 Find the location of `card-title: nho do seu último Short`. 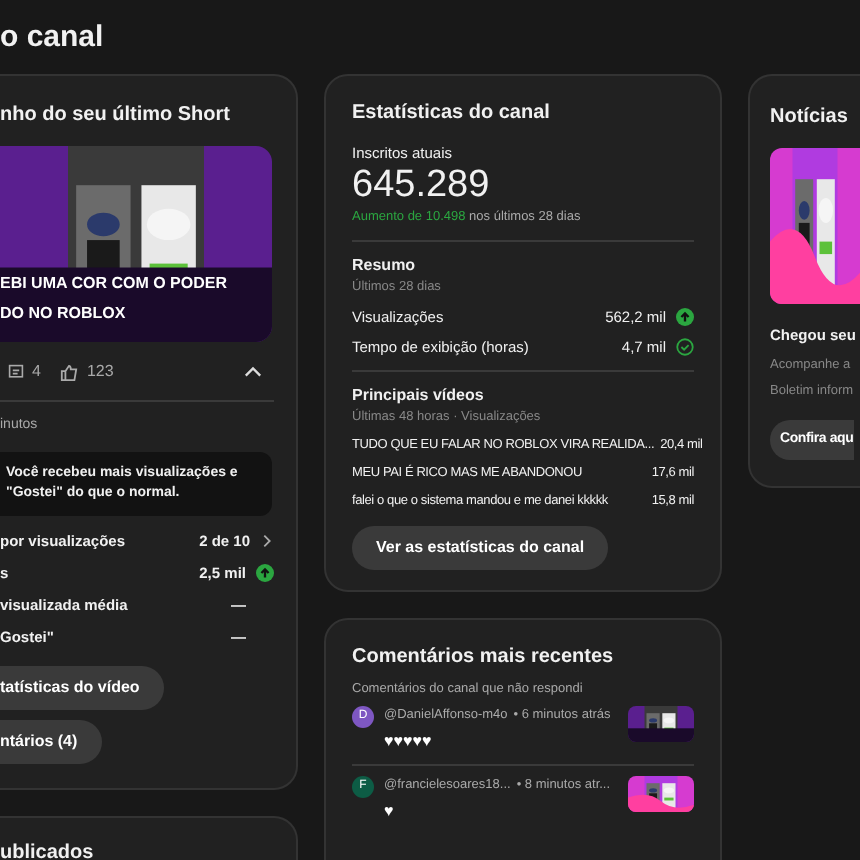

card-title: nho do seu último Short is located at coordinates (116, 116).